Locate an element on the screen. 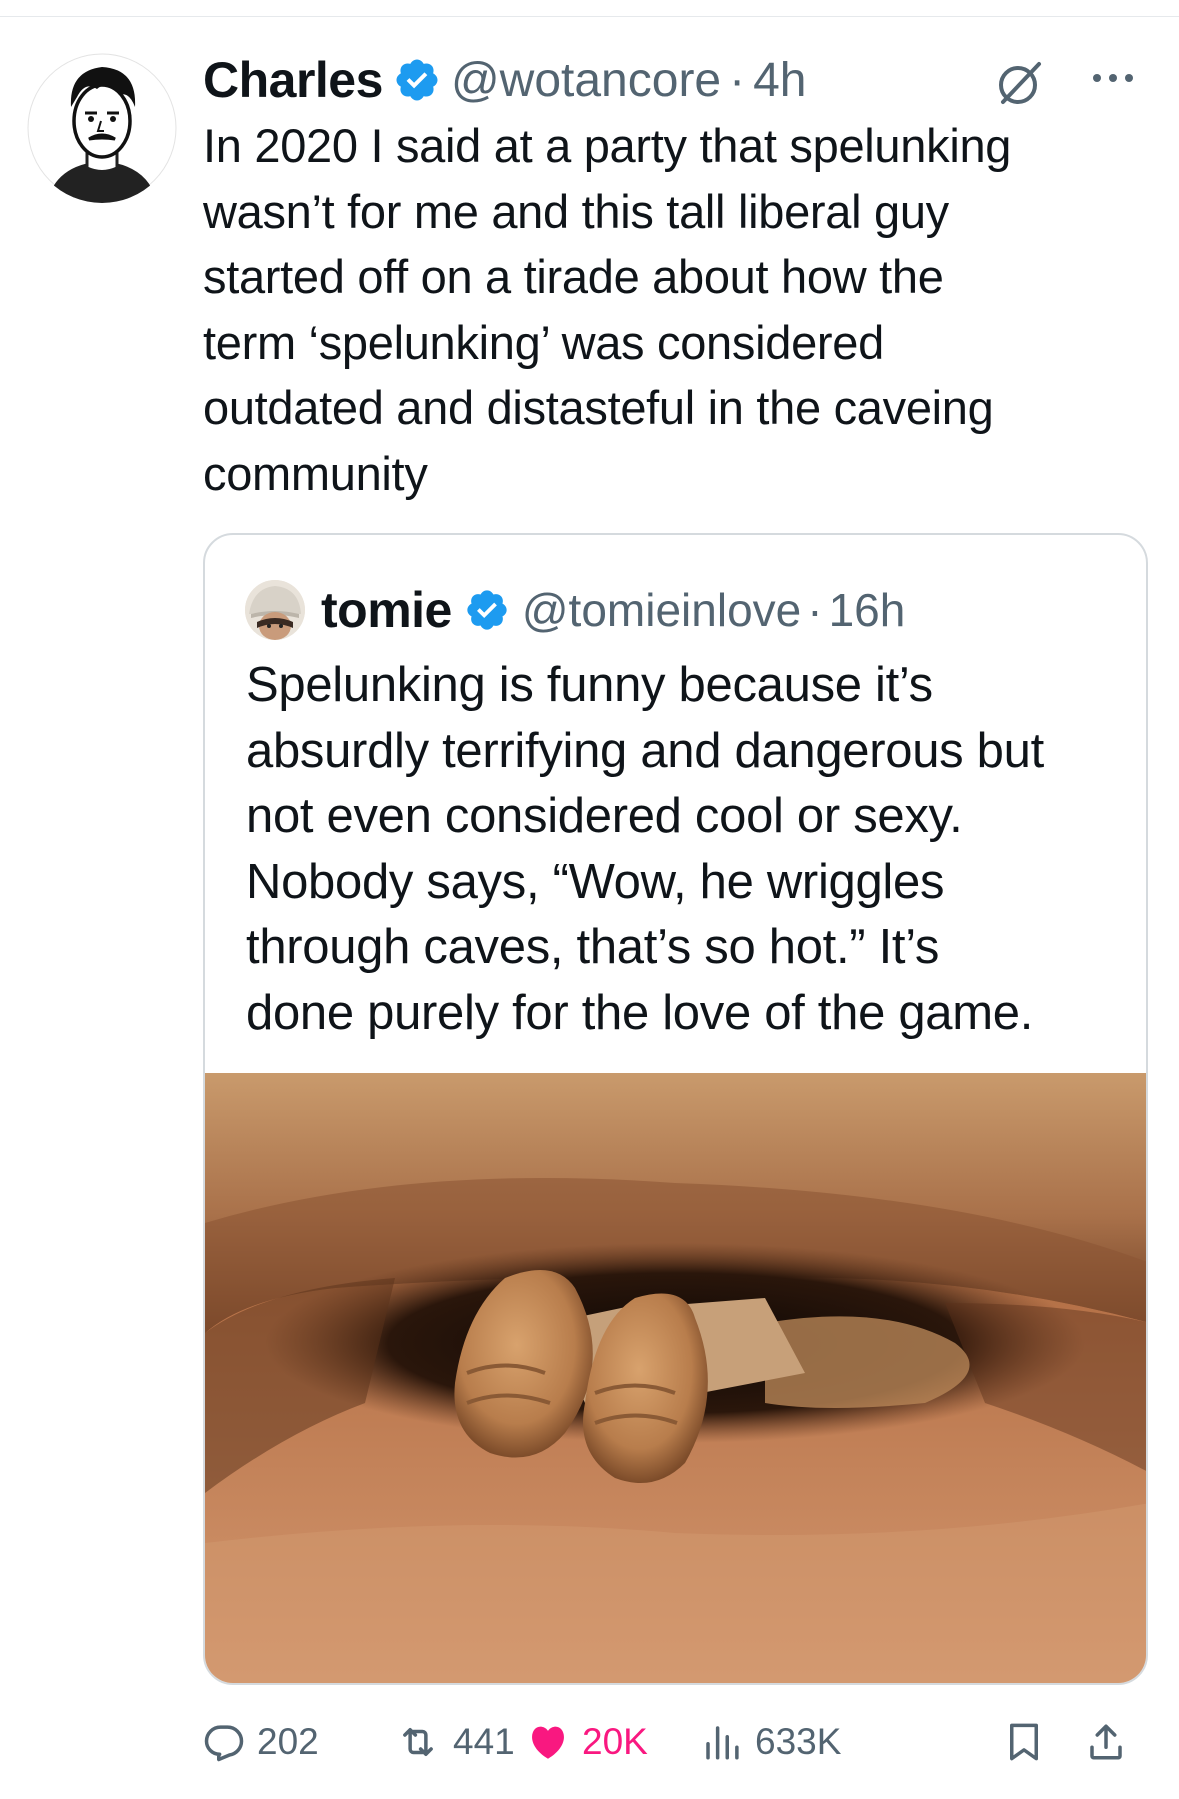 The height and width of the screenshot is (1799, 1179). like-button: 20K is located at coordinates (587, 1742).